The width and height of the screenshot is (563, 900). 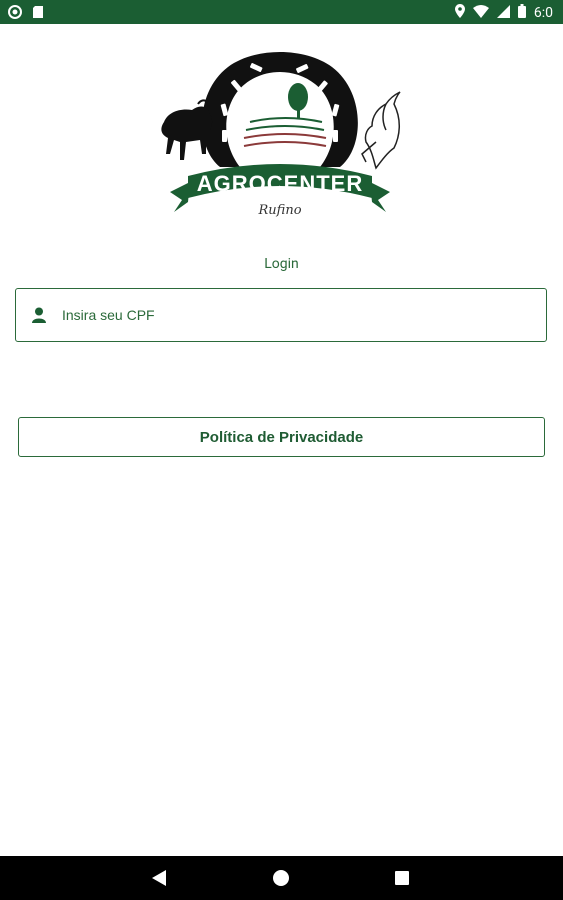 What do you see at coordinates (480, 13) in the screenshot?
I see `wifi-icon` at bounding box center [480, 13].